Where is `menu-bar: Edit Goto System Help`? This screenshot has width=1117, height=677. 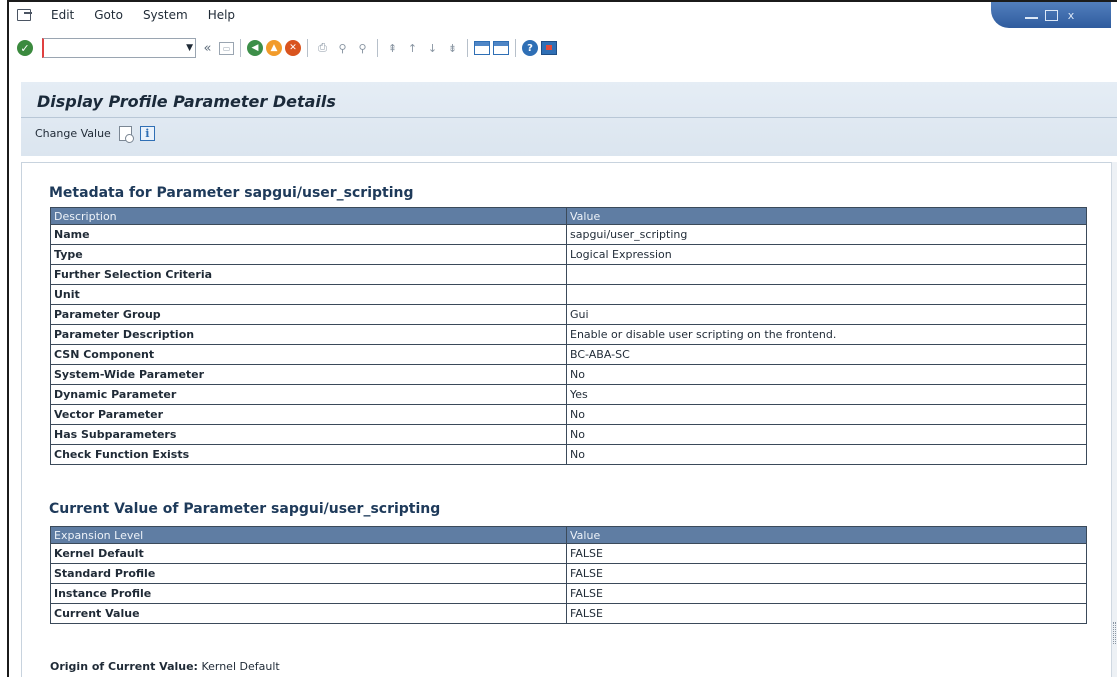 menu-bar: Edit Goto System Help is located at coordinates (122, 15).